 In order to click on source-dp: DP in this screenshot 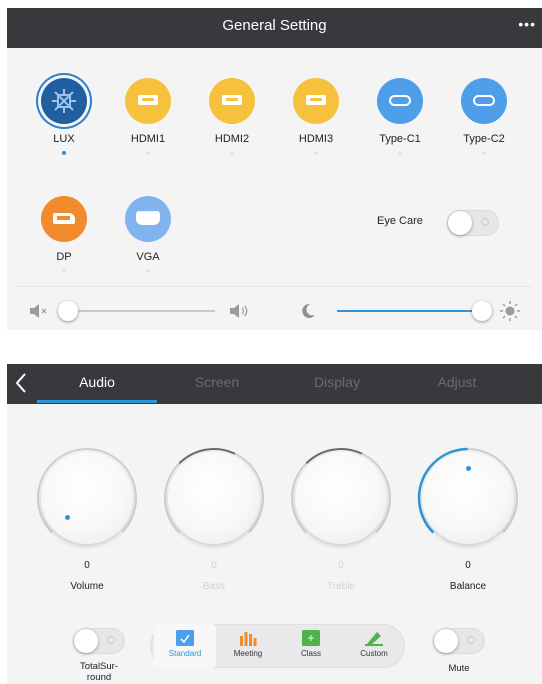, I will do `click(64, 234)`.